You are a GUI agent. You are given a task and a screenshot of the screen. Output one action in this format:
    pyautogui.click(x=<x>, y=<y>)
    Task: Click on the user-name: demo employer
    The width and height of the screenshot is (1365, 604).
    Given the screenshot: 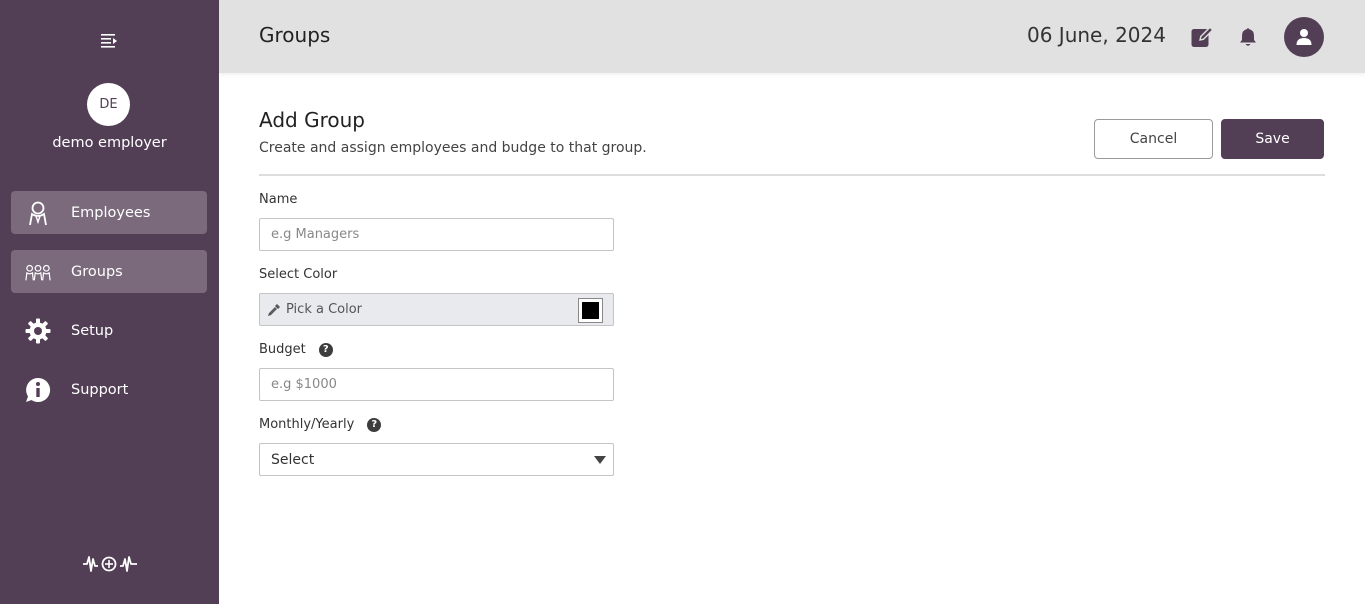 What is the action you would take?
    pyautogui.click(x=109, y=143)
    